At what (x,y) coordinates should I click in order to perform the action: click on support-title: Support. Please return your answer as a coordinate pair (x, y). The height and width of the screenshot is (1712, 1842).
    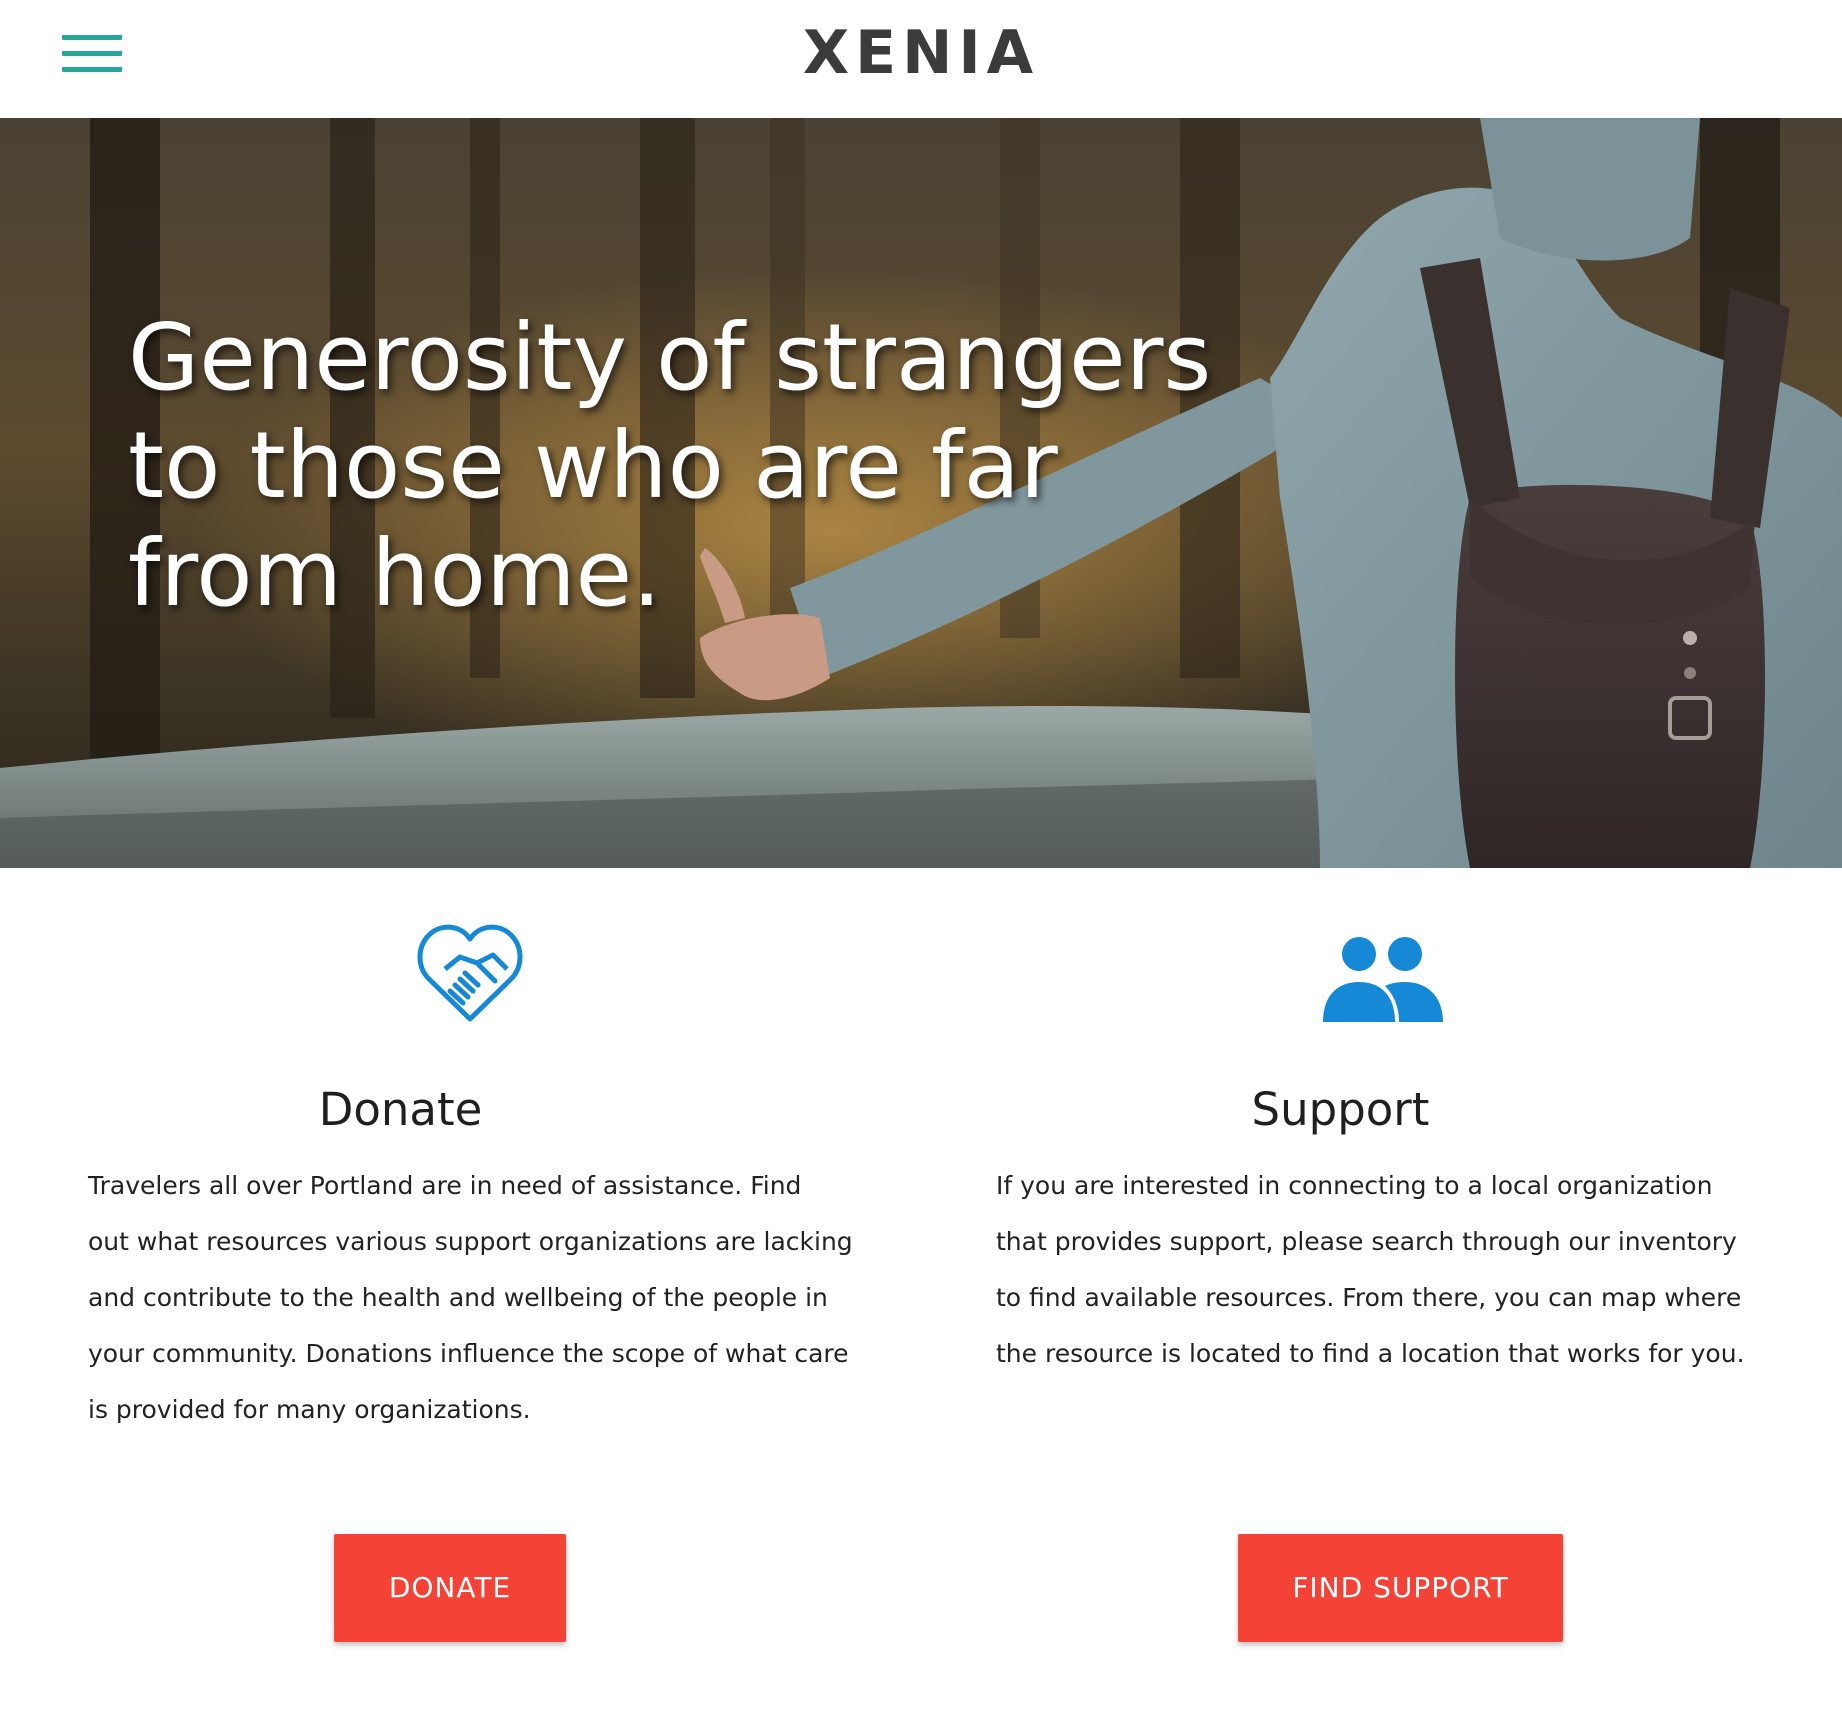
    Looking at the image, I should click on (1340, 1109).